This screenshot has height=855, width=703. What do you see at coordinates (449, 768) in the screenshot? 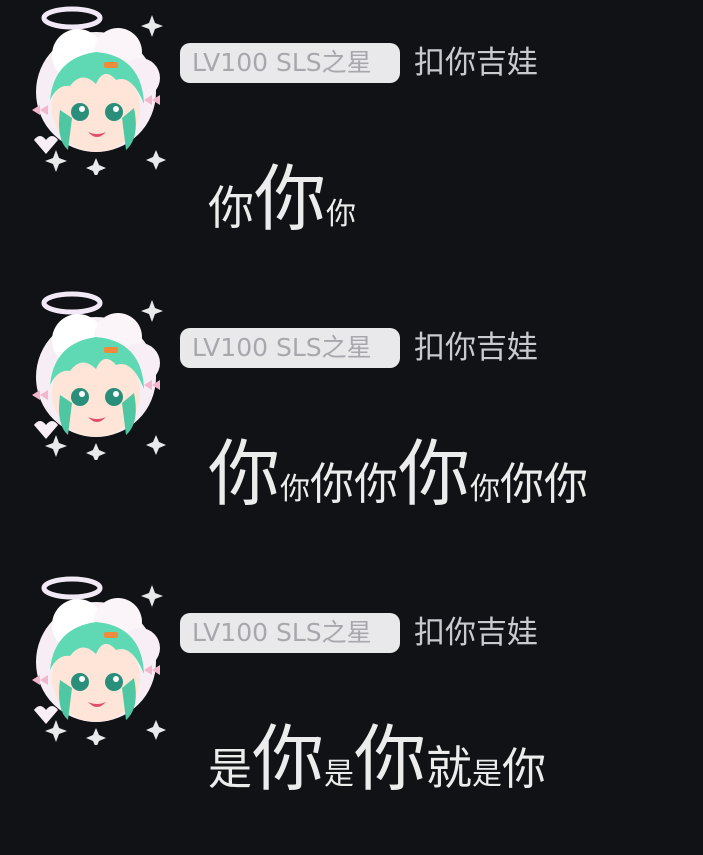
I see `content-glyph: 就` at bounding box center [449, 768].